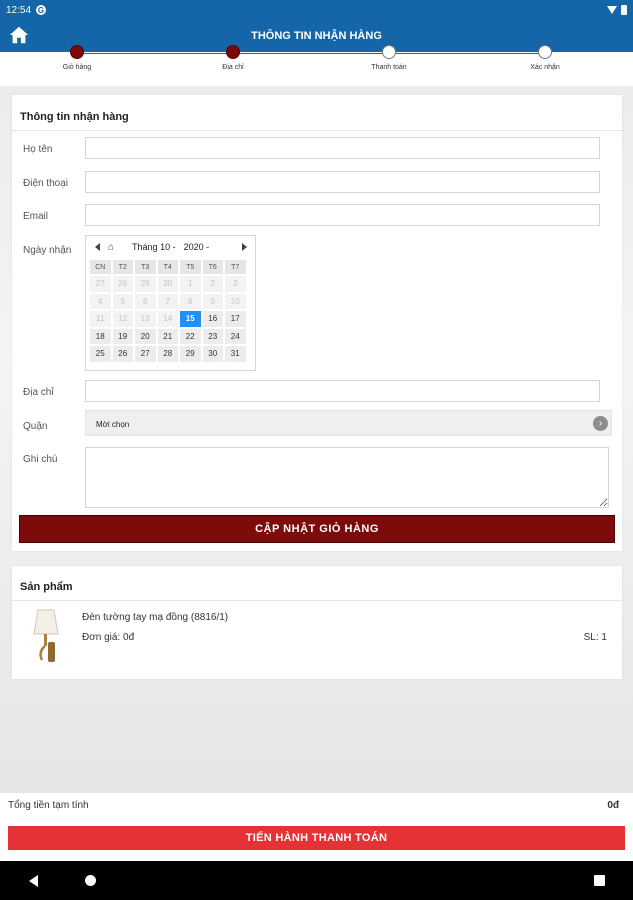  I want to click on next-month-icon, so click(244, 247).